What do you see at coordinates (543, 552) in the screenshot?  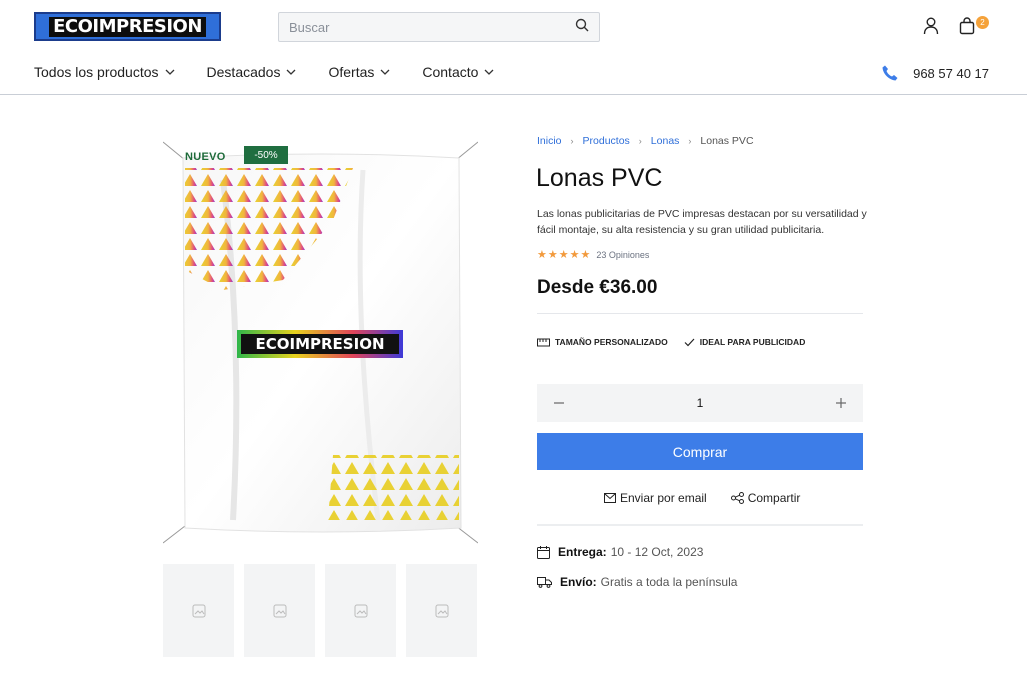 I see `calendar-icon` at bounding box center [543, 552].